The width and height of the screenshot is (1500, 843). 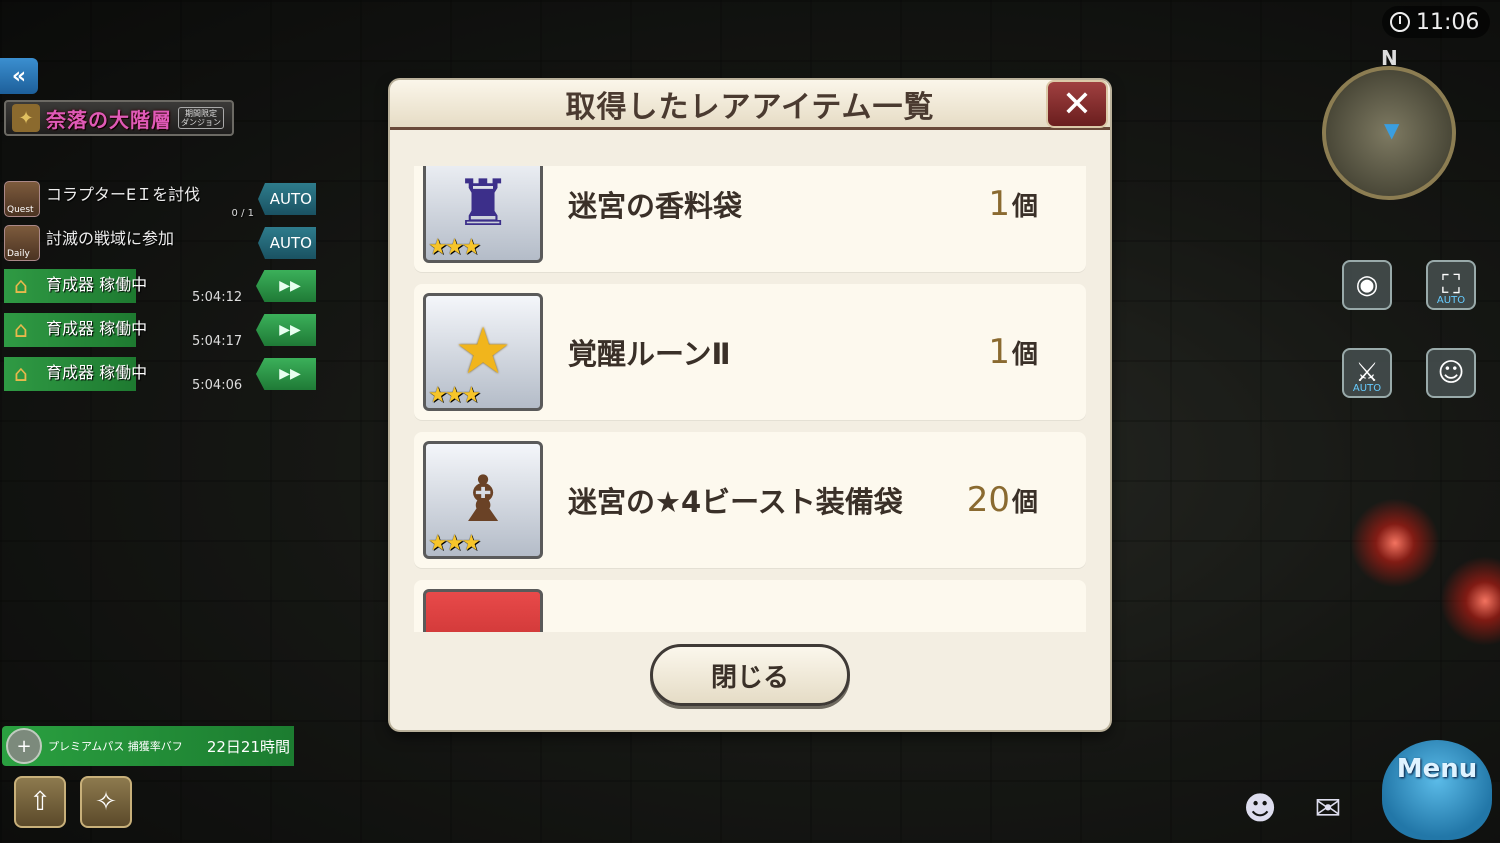 What do you see at coordinates (735, 502) in the screenshot?
I see `item-name: 迷宮の★4ビースト装備袋` at bounding box center [735, 502].